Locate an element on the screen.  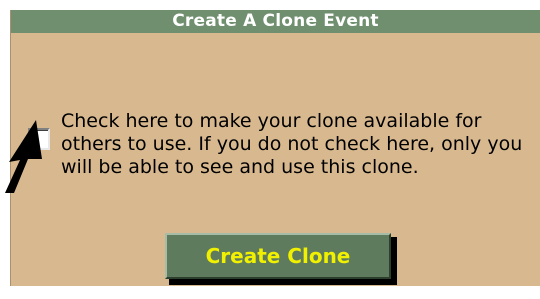
mouse-pointer-arrow-icon is located at coordinates (23, 156).